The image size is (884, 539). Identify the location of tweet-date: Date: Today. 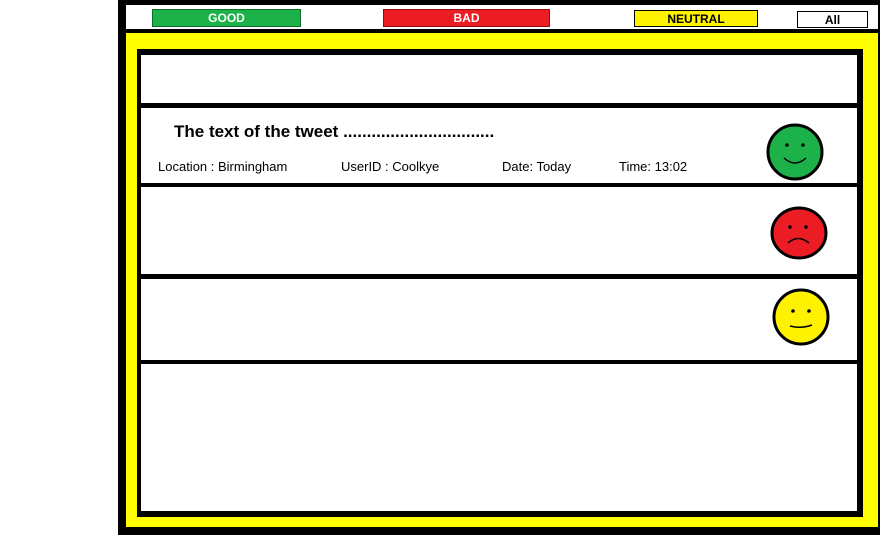
(537, 166).